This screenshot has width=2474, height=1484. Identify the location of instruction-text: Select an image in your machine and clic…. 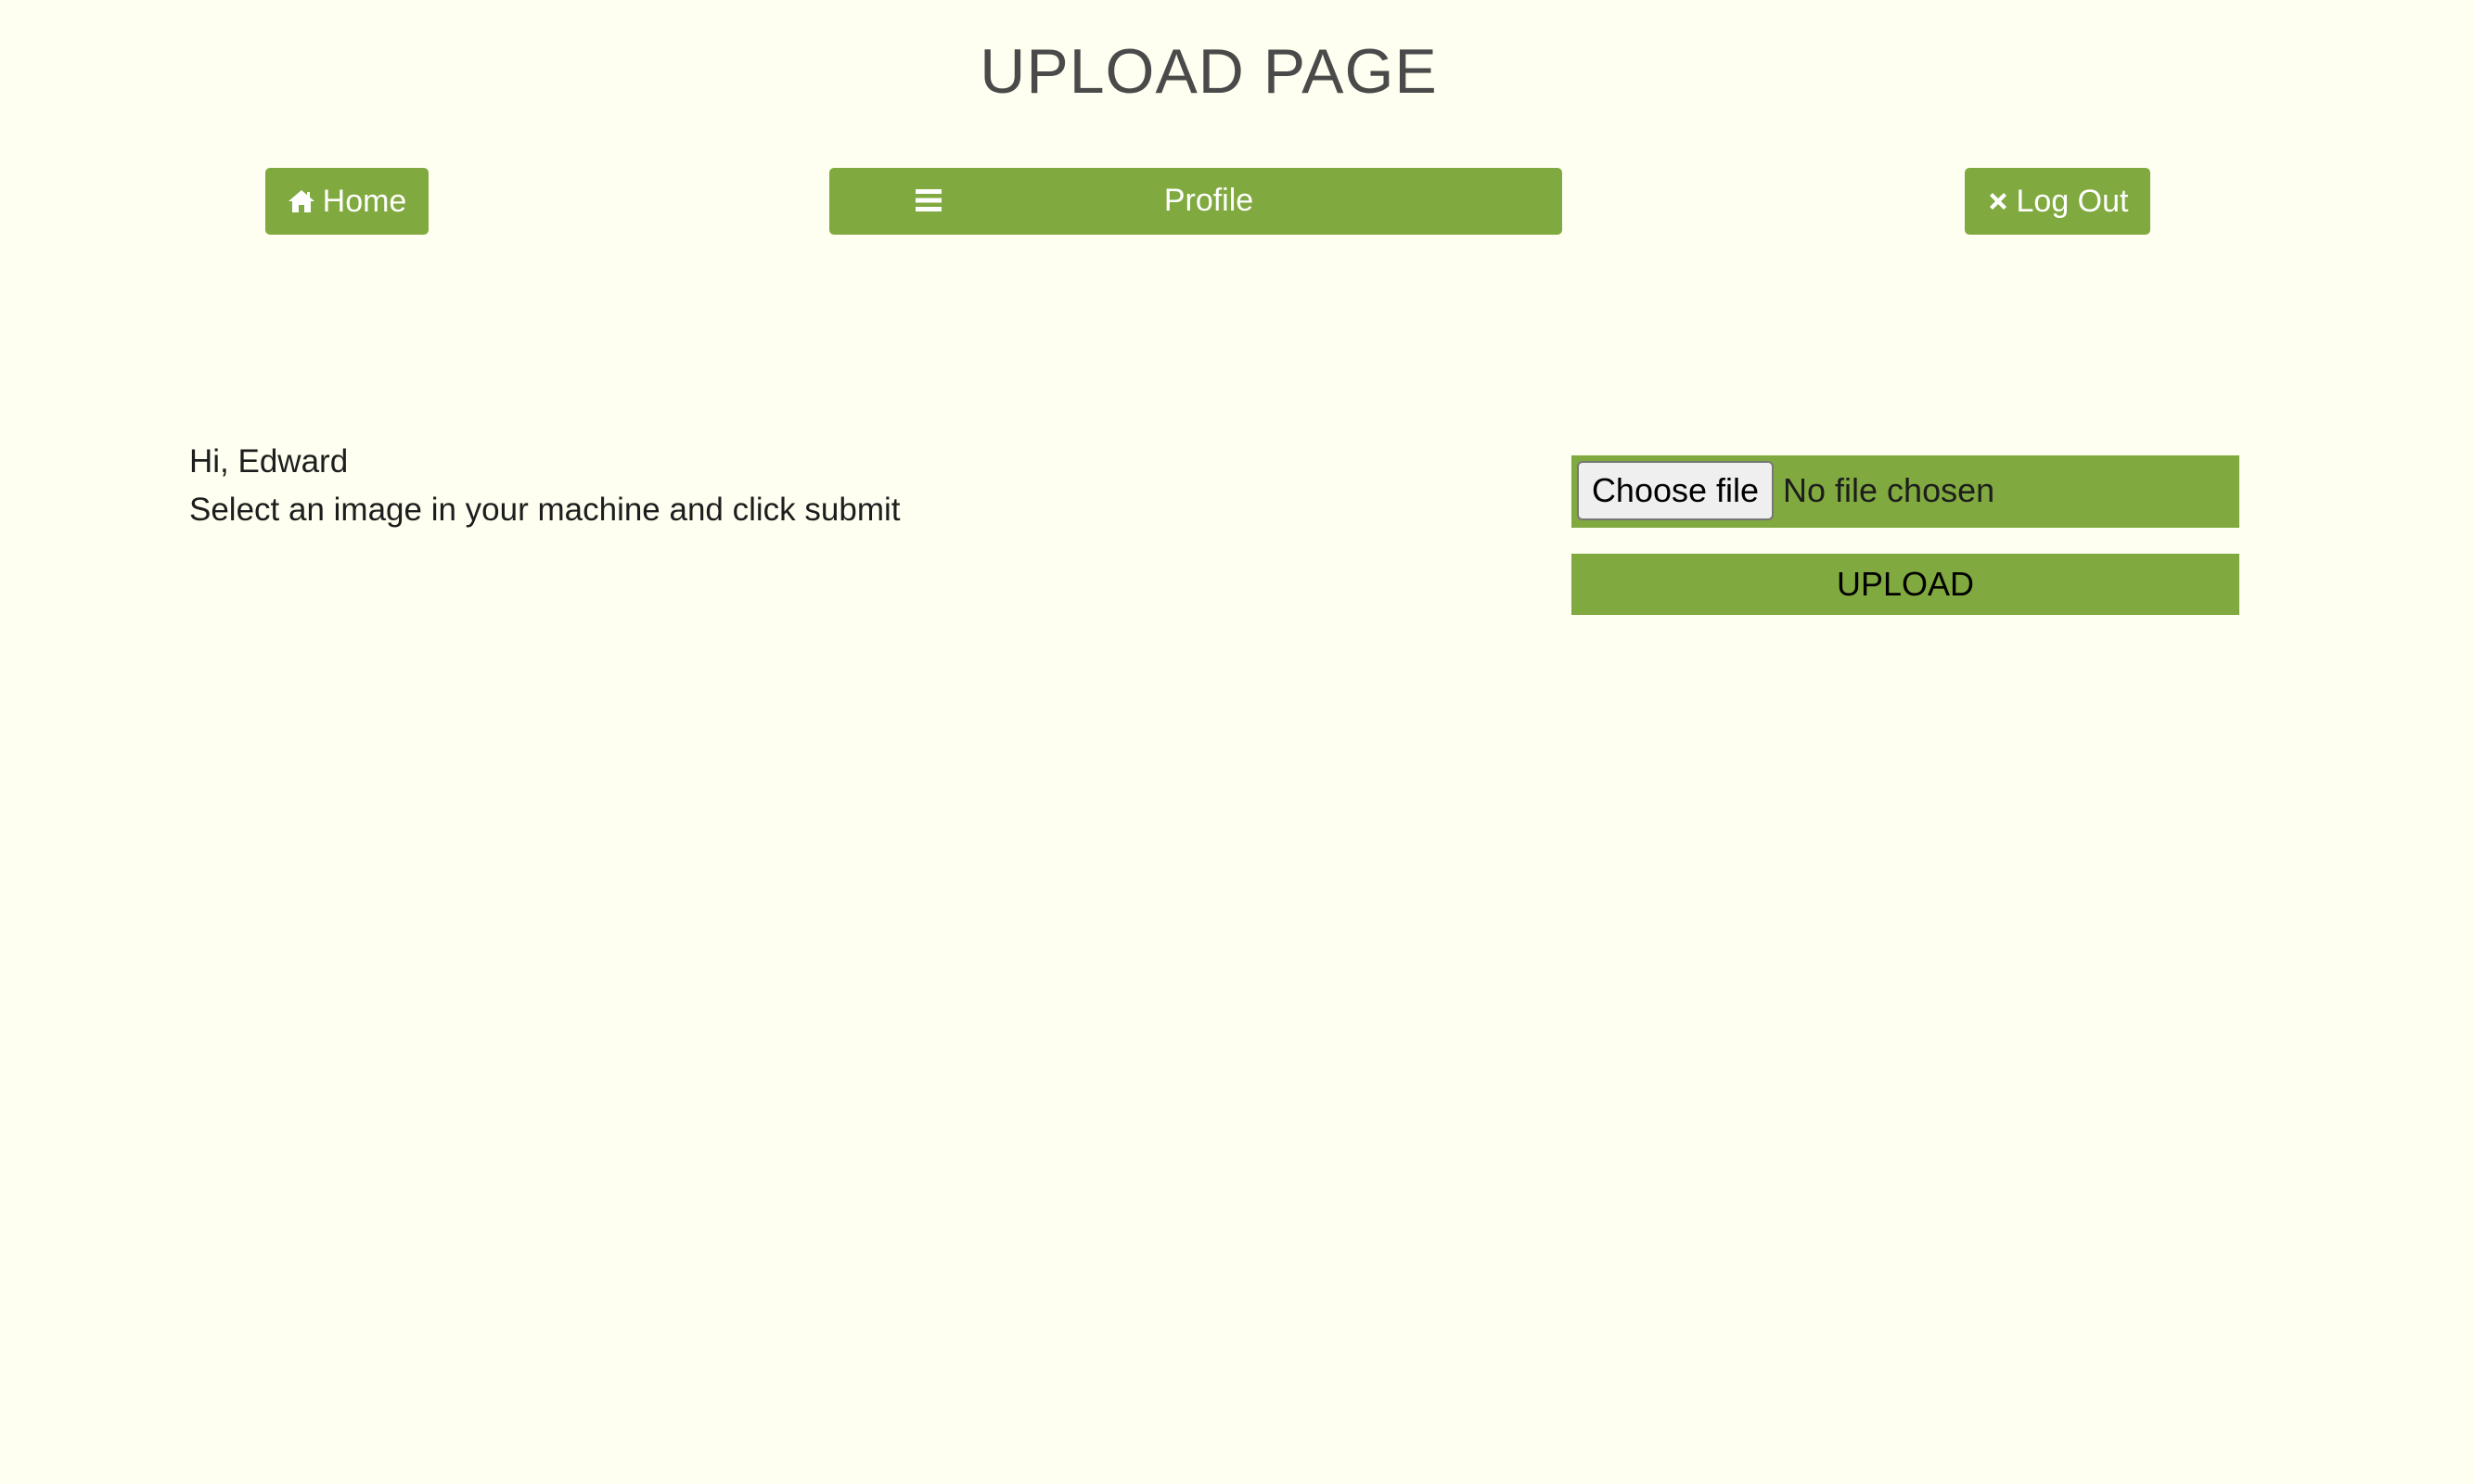
(545, 510).